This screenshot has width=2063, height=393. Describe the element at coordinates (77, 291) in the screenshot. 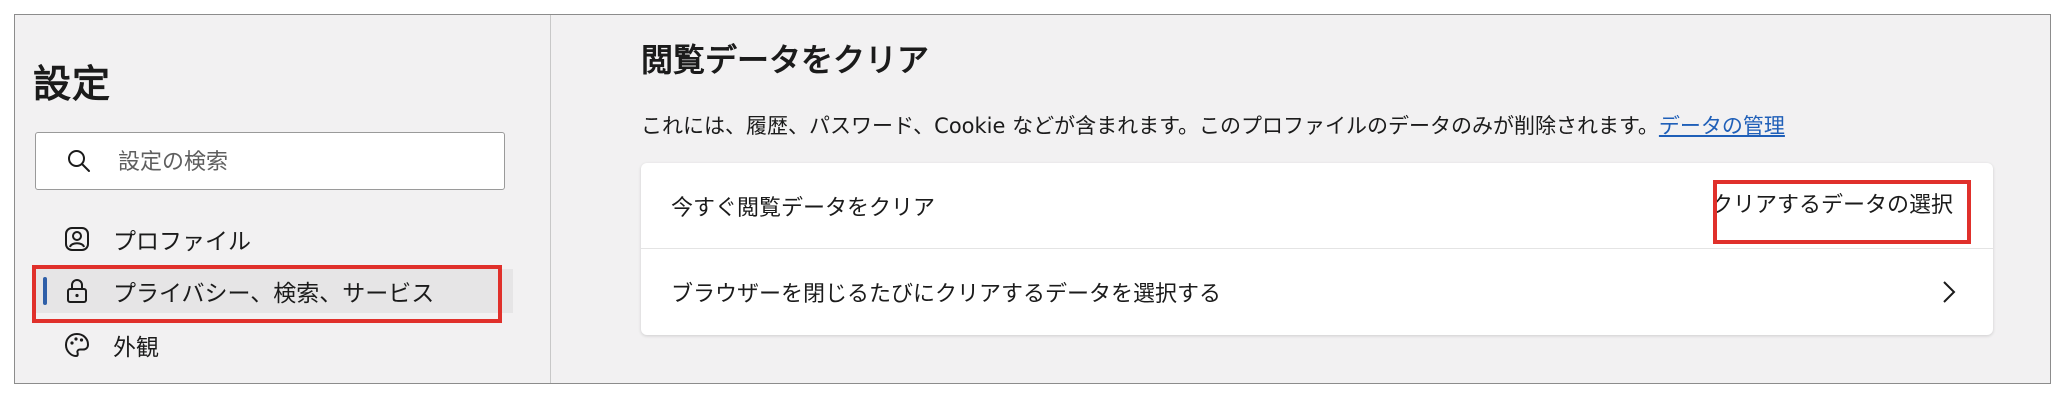

I see `lock-icon` at that location.